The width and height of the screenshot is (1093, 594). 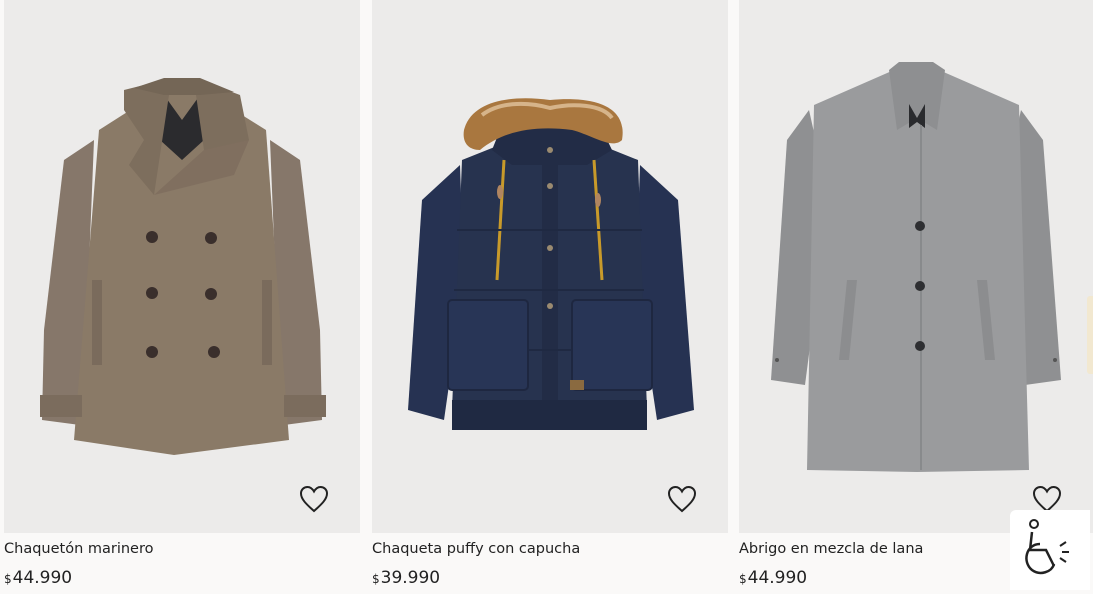 What do you see at coordinates (1090, 335) in the screenshot?
I see `carousel-next-tab` at bounding box center [1090, 335].